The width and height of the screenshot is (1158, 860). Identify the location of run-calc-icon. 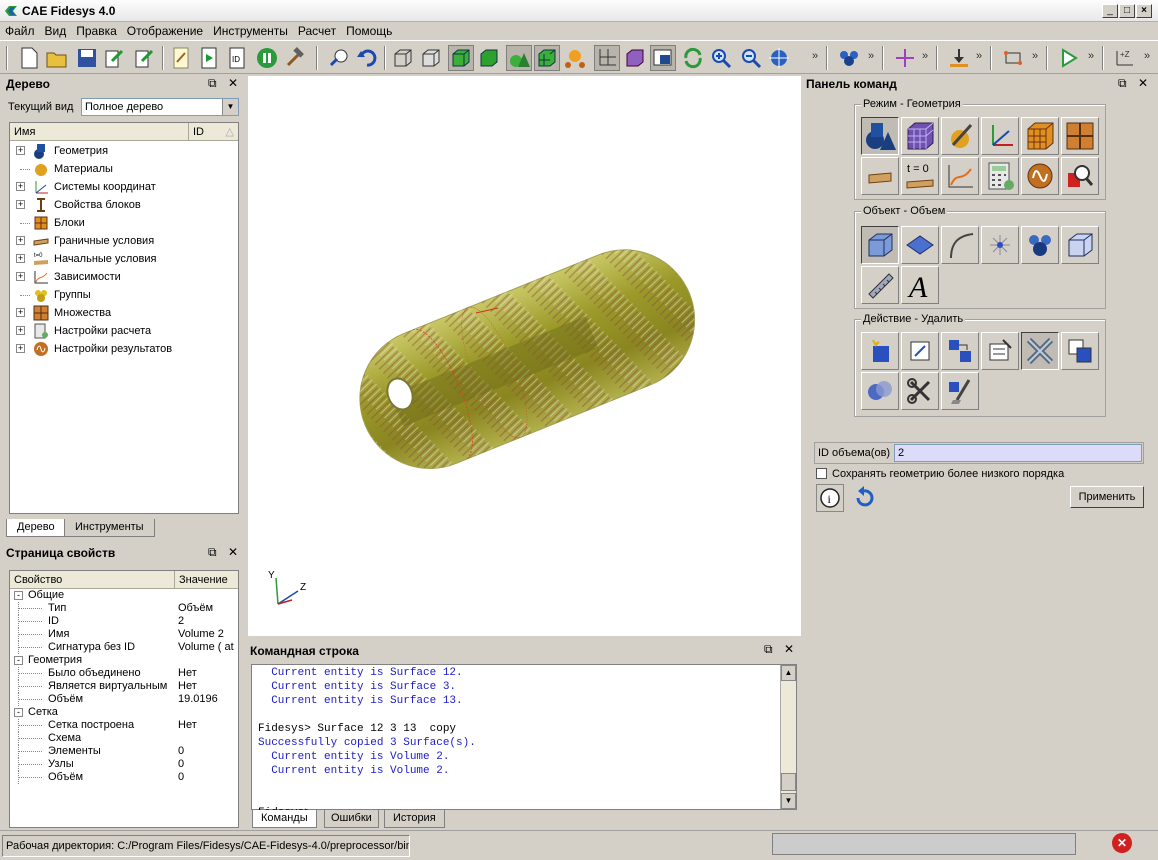
(1069, 58).